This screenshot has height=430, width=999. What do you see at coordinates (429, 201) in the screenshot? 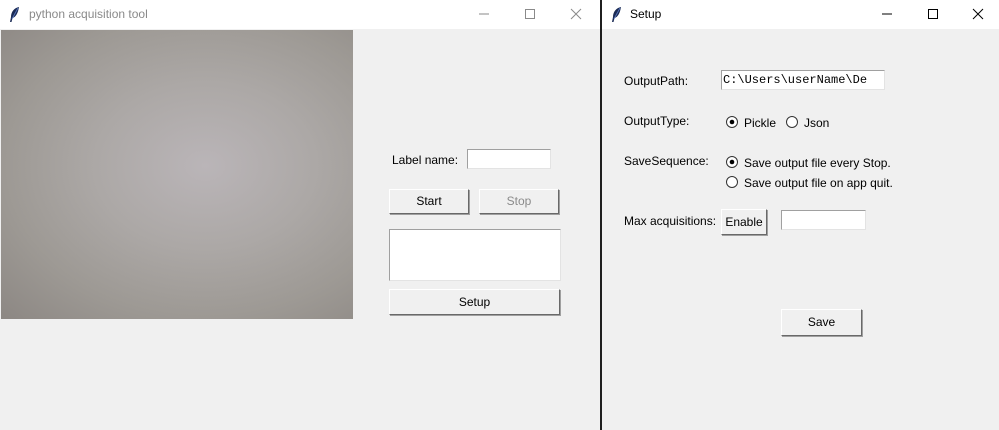
I see `start-button: Start` at bounding box center [429, 201].